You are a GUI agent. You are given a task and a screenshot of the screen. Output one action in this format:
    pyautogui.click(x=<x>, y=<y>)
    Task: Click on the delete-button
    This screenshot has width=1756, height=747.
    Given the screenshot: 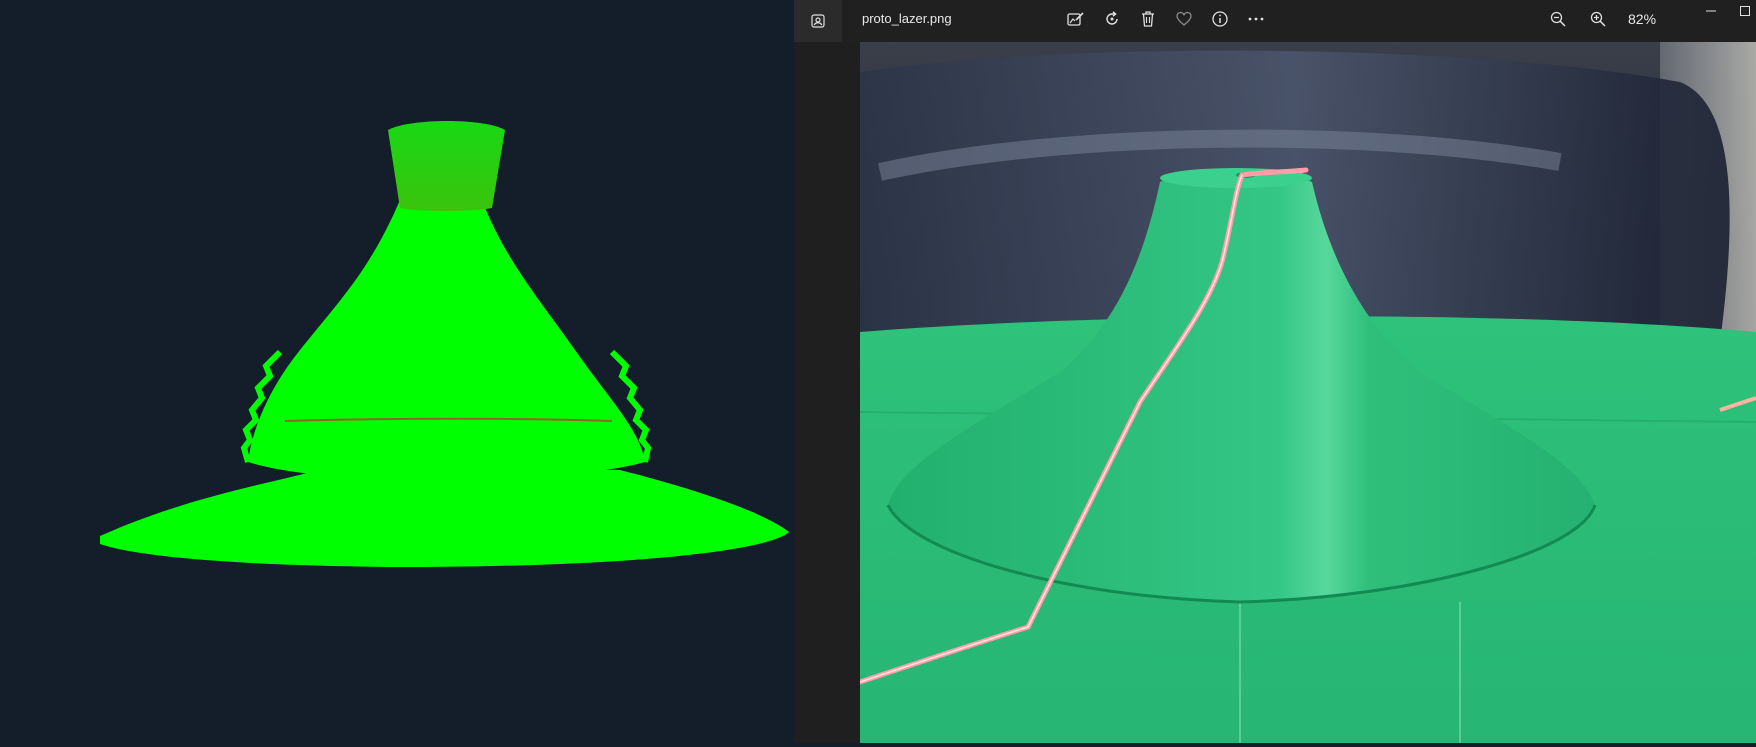 What is the action you would take?
    pyautogui.click(x=1148, y=19)
    